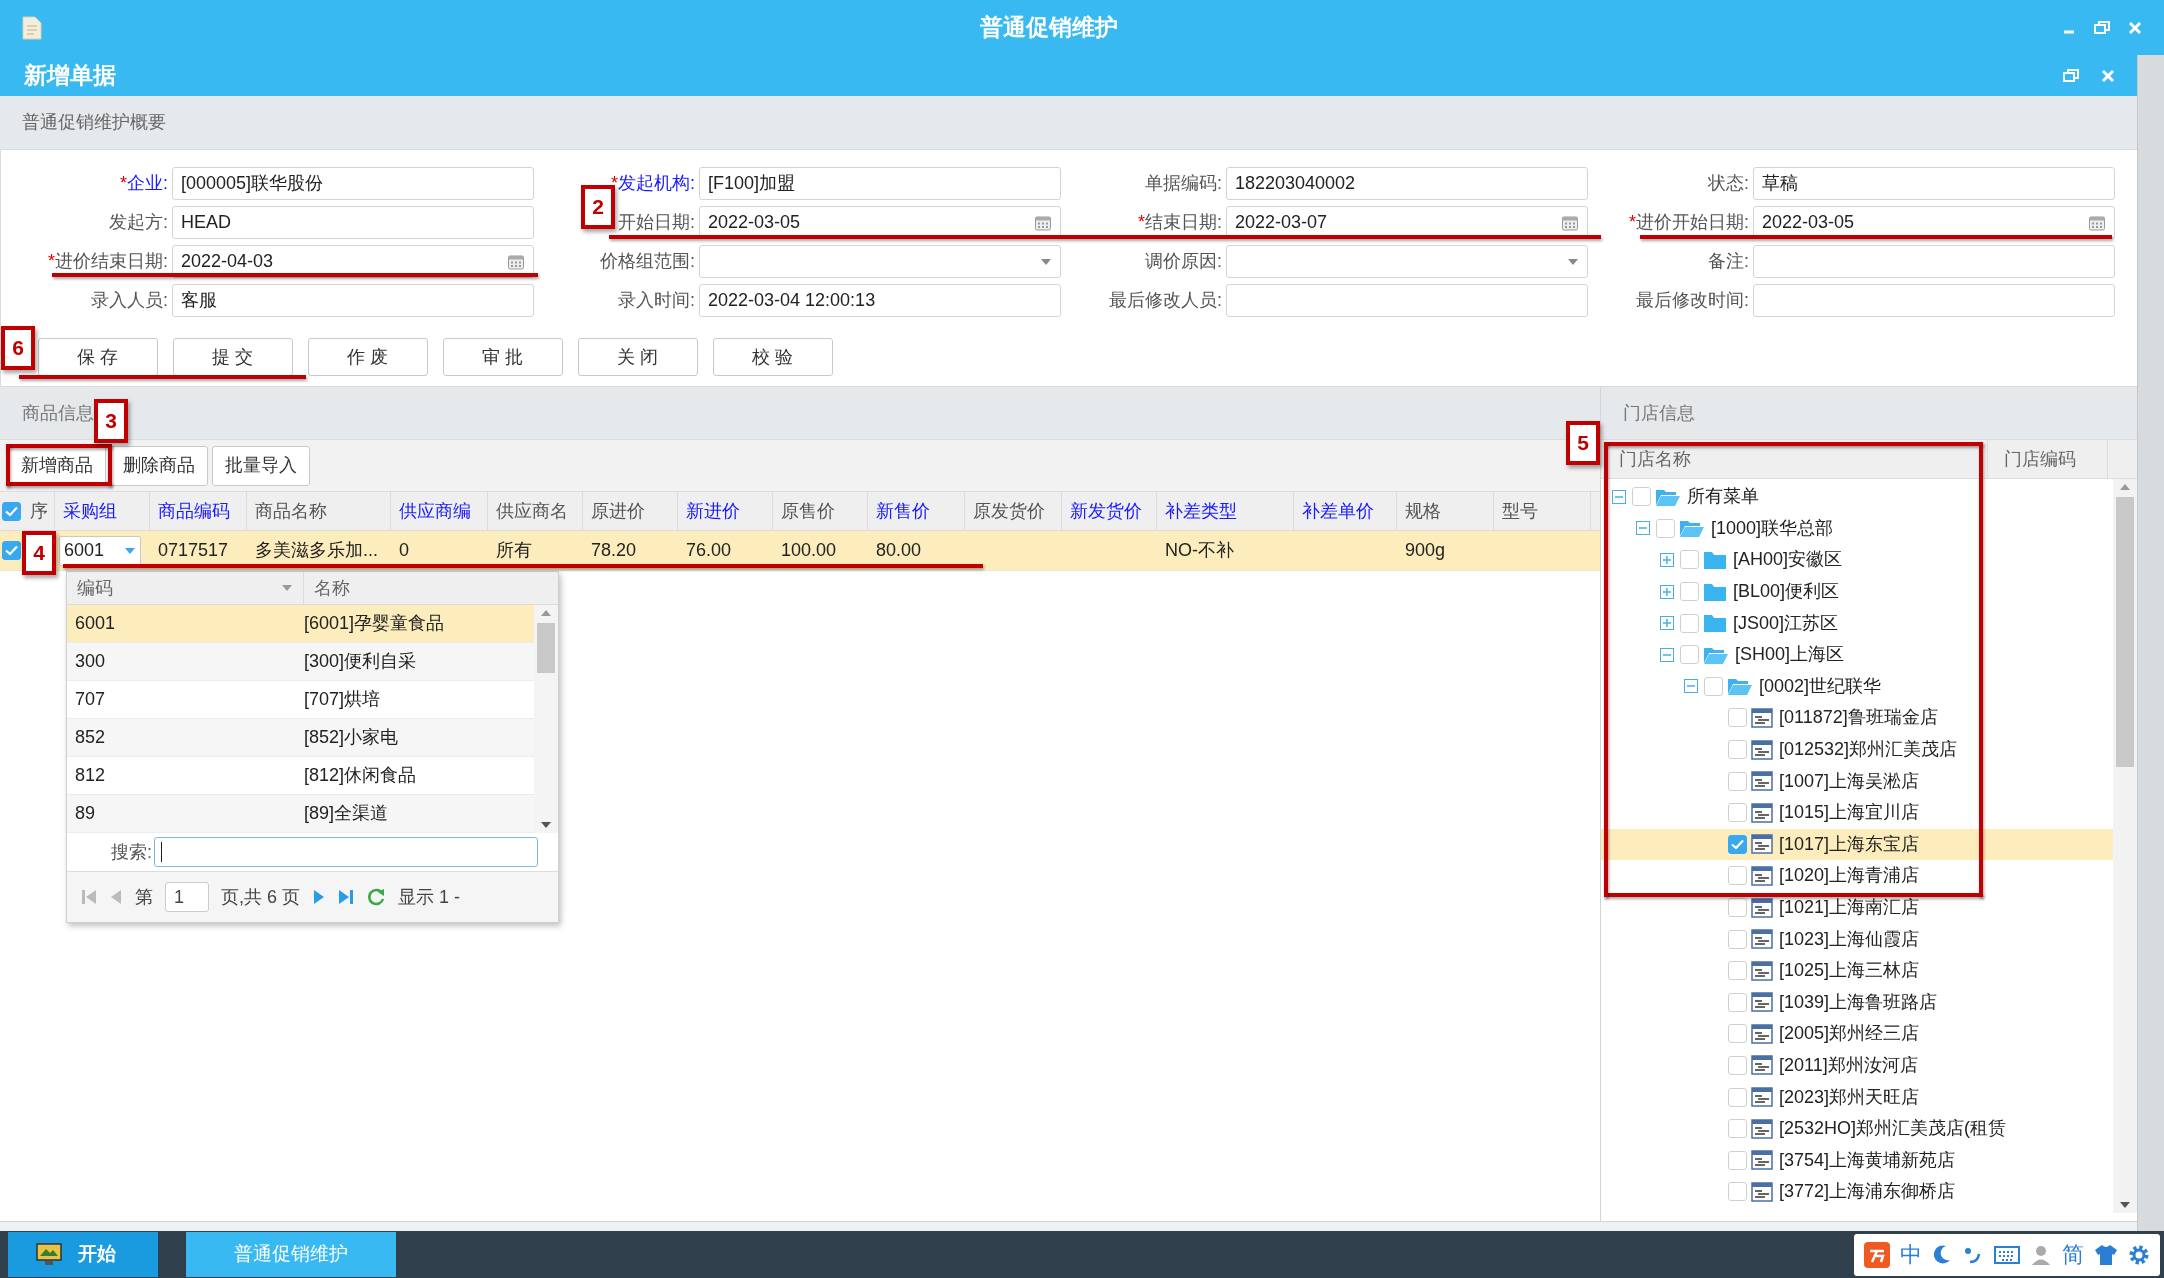 This screenshot has height=1278, width=2164. Describe the element at coordinates (880, 300) in the screenshot. I see `input-field: 2022-03-04 12:00:13` at that location.